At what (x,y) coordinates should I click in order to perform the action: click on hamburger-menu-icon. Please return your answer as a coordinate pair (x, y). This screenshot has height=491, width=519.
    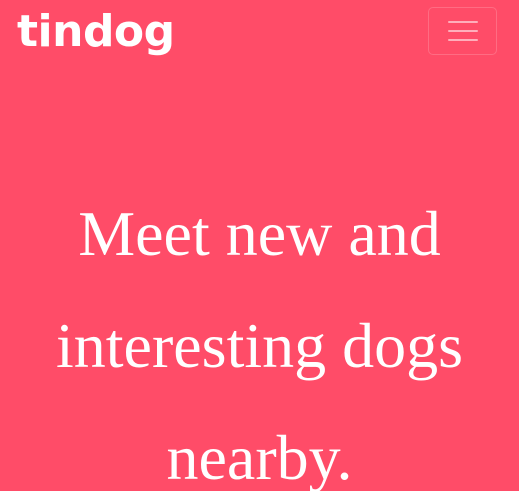
    Looking at the image, I should click on (463, 31).